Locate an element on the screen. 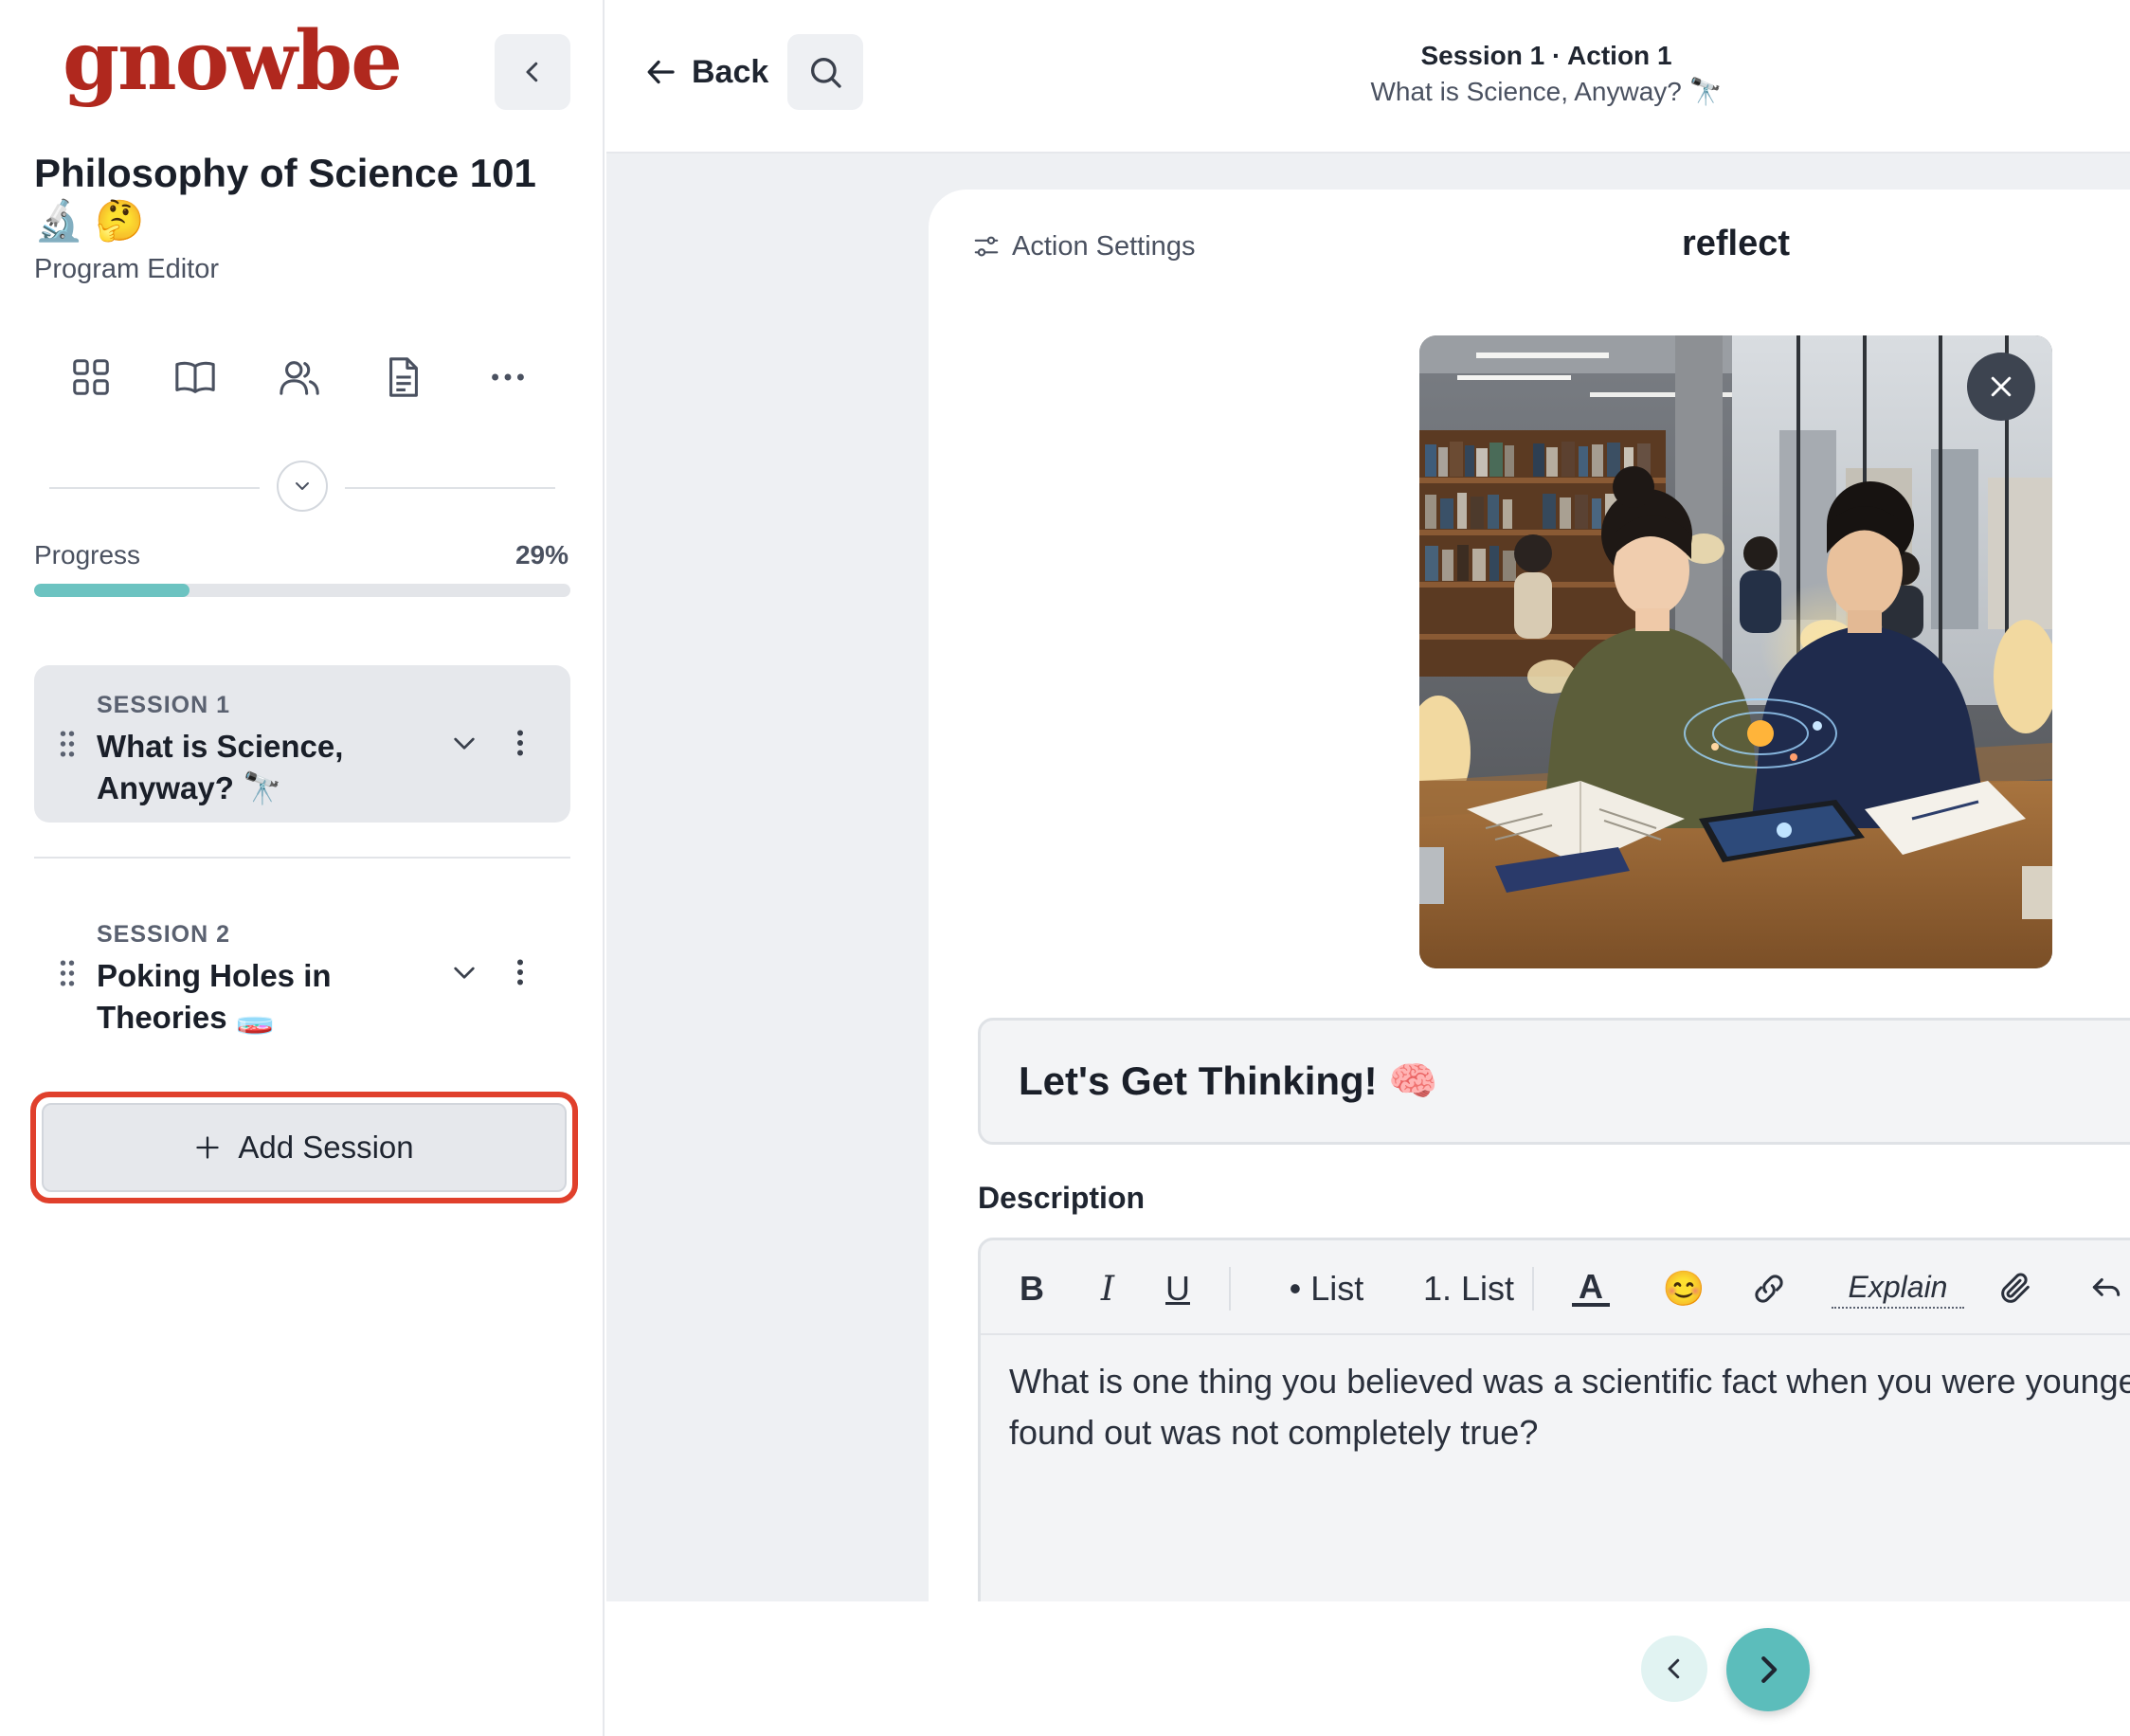  progress-bar is located at coordinates (302, 590).